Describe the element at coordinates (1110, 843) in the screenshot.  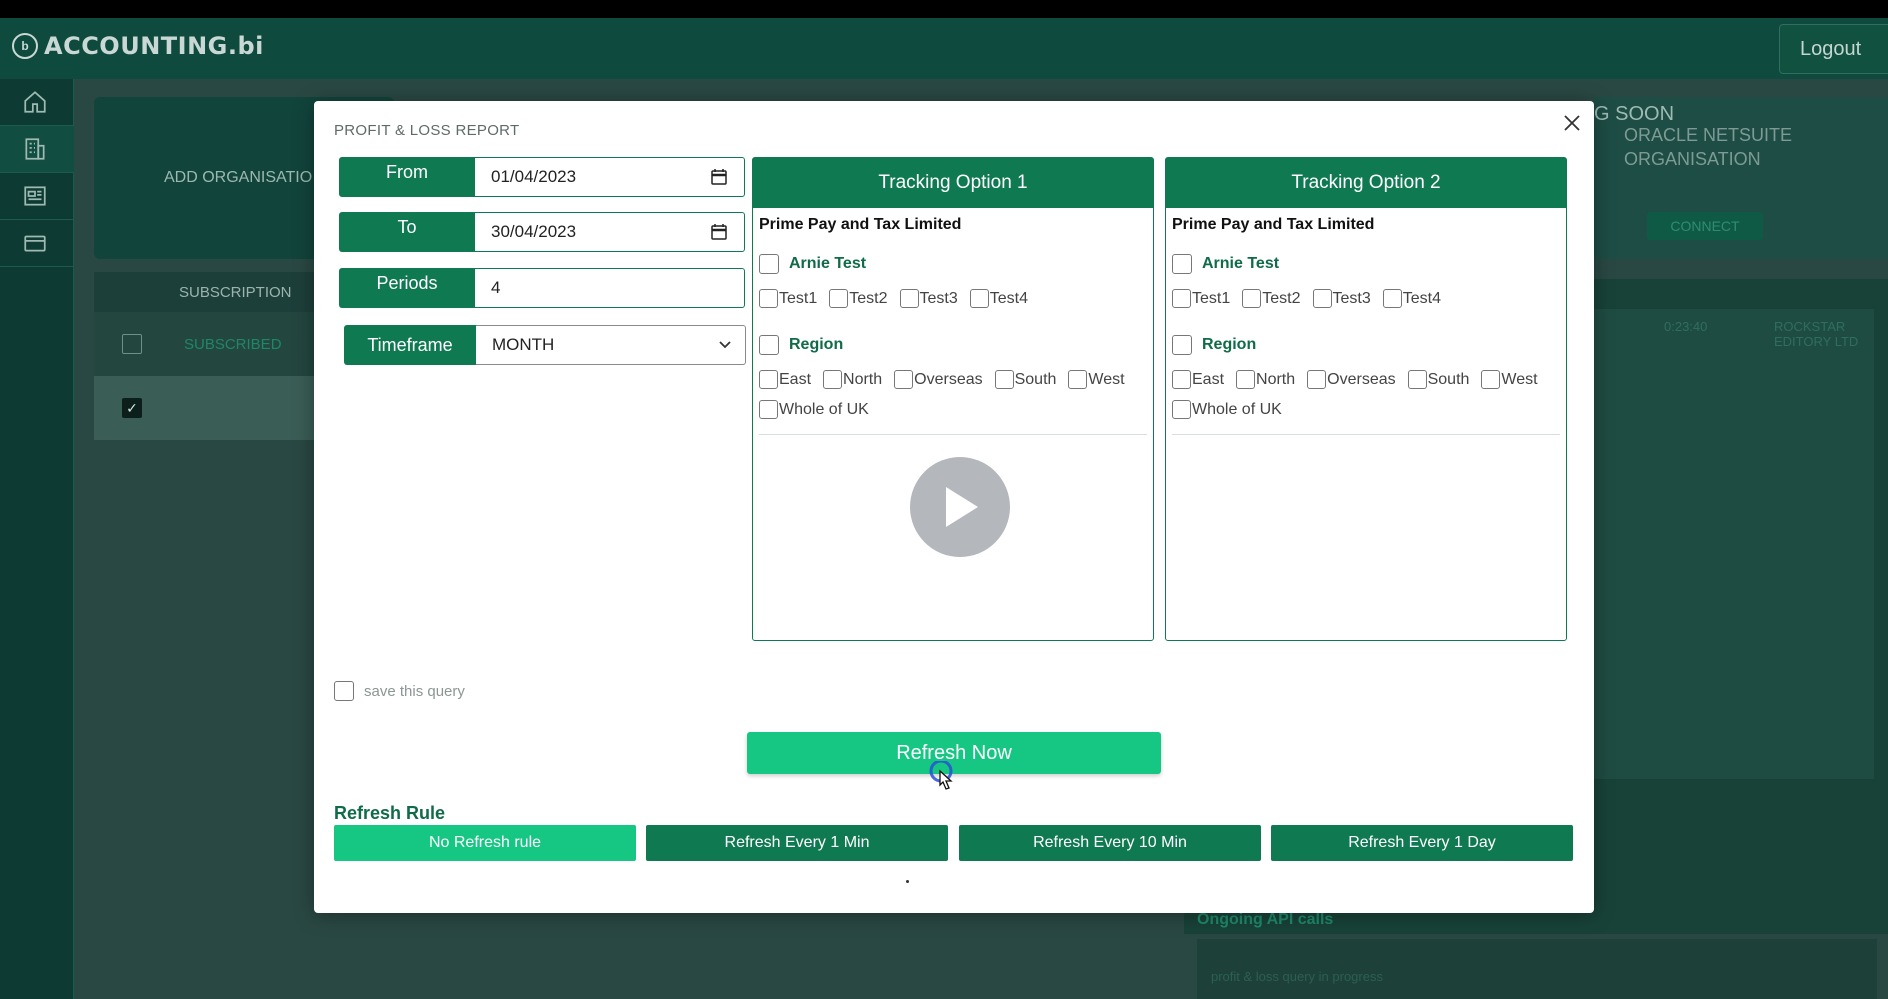
I see `refresh-every-10-min-button: Refresh Every 10 Min` at that location.